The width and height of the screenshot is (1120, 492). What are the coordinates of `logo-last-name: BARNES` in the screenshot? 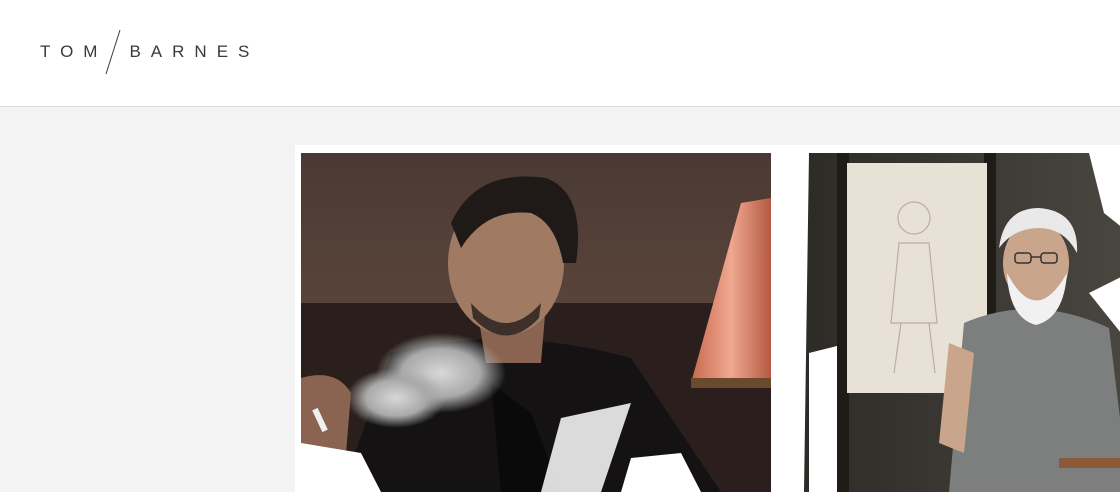 It's located at (194, 51).